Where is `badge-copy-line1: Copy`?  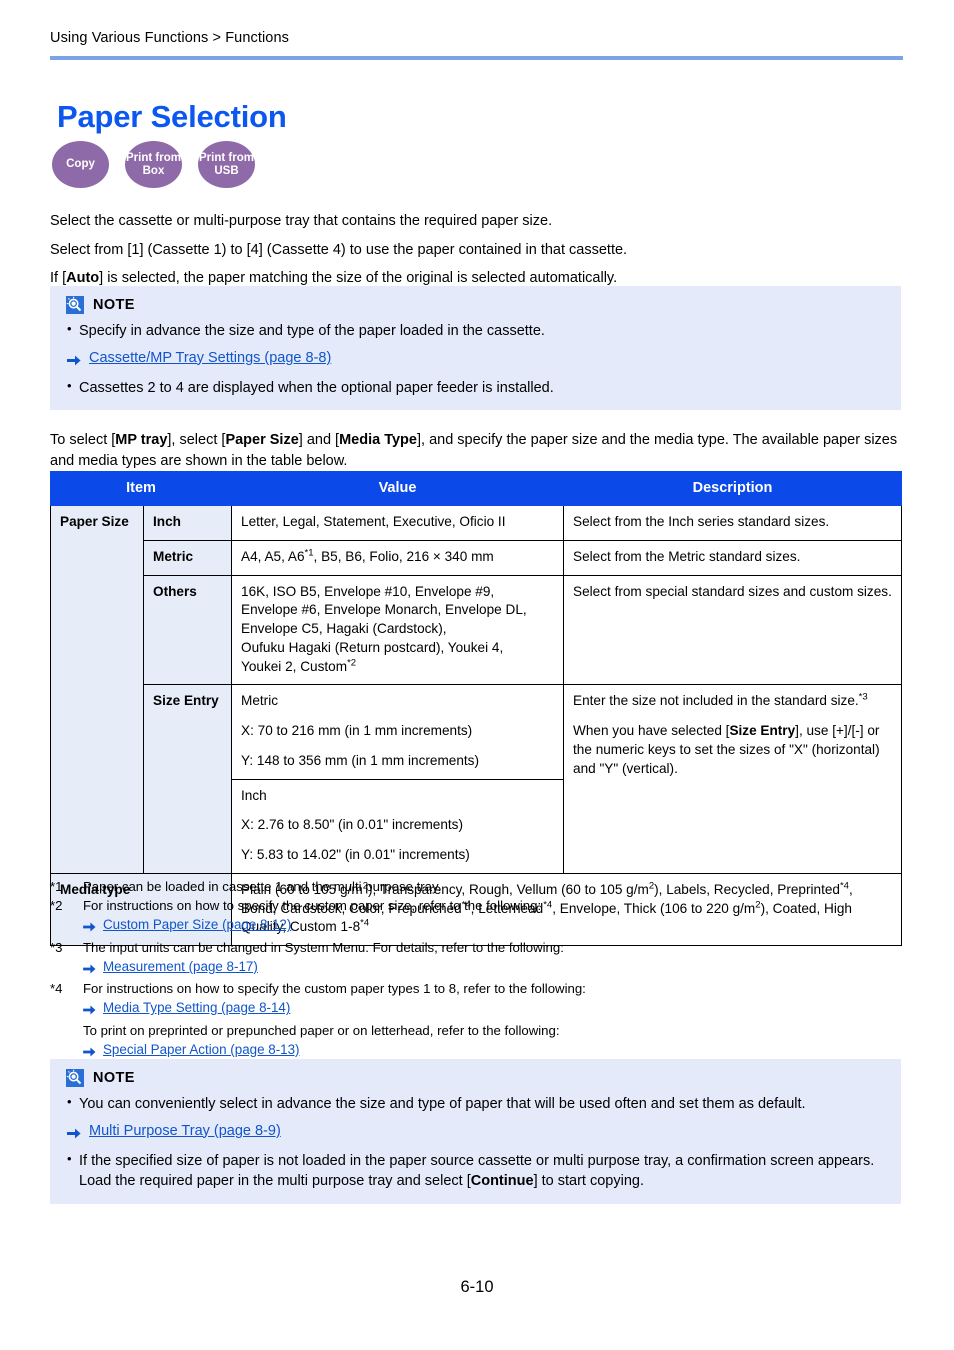
badge-copy-line1: Copy is located at coordinates (80, 164).